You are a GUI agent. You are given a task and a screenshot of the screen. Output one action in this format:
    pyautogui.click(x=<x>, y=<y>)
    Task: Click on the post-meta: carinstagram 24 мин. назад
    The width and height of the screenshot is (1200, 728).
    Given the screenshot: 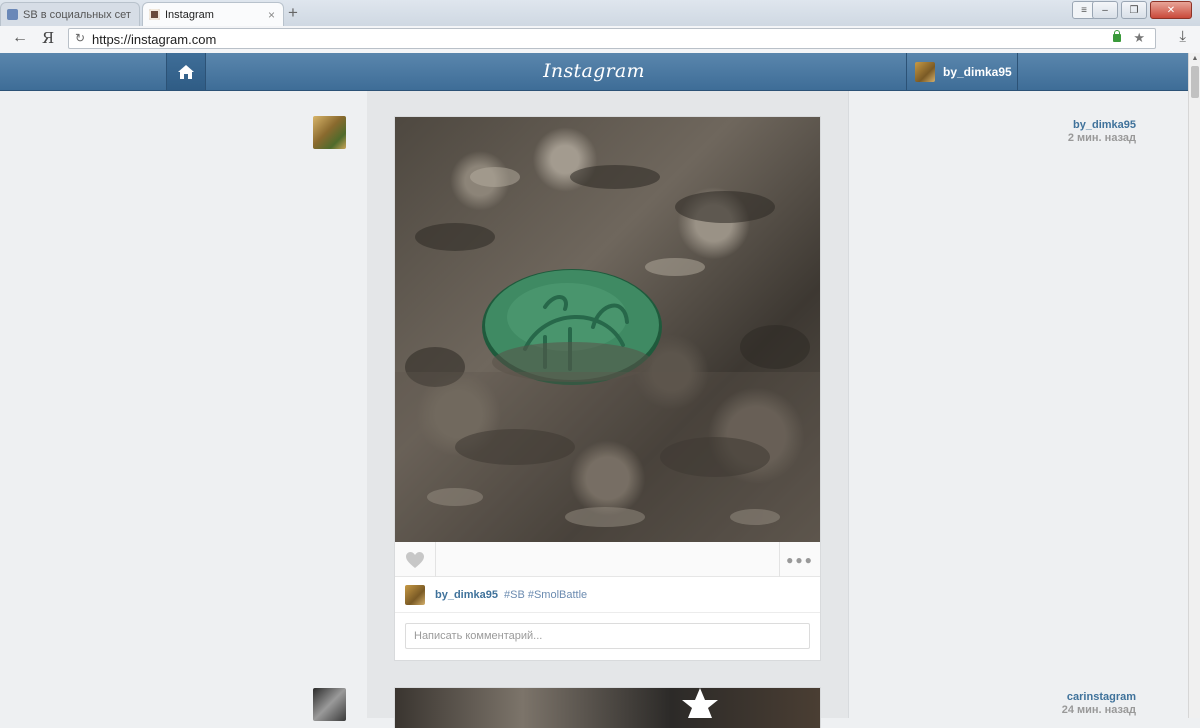 What is the action you would take?
    pyautogui.click(x=1099, y=703)
    